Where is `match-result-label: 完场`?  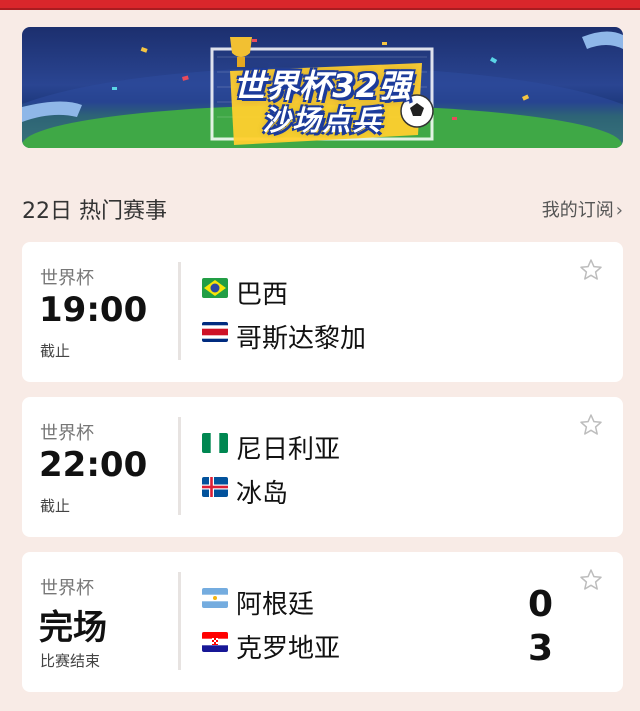
match-result-label: 完场 is located at coordinates (73, 628).